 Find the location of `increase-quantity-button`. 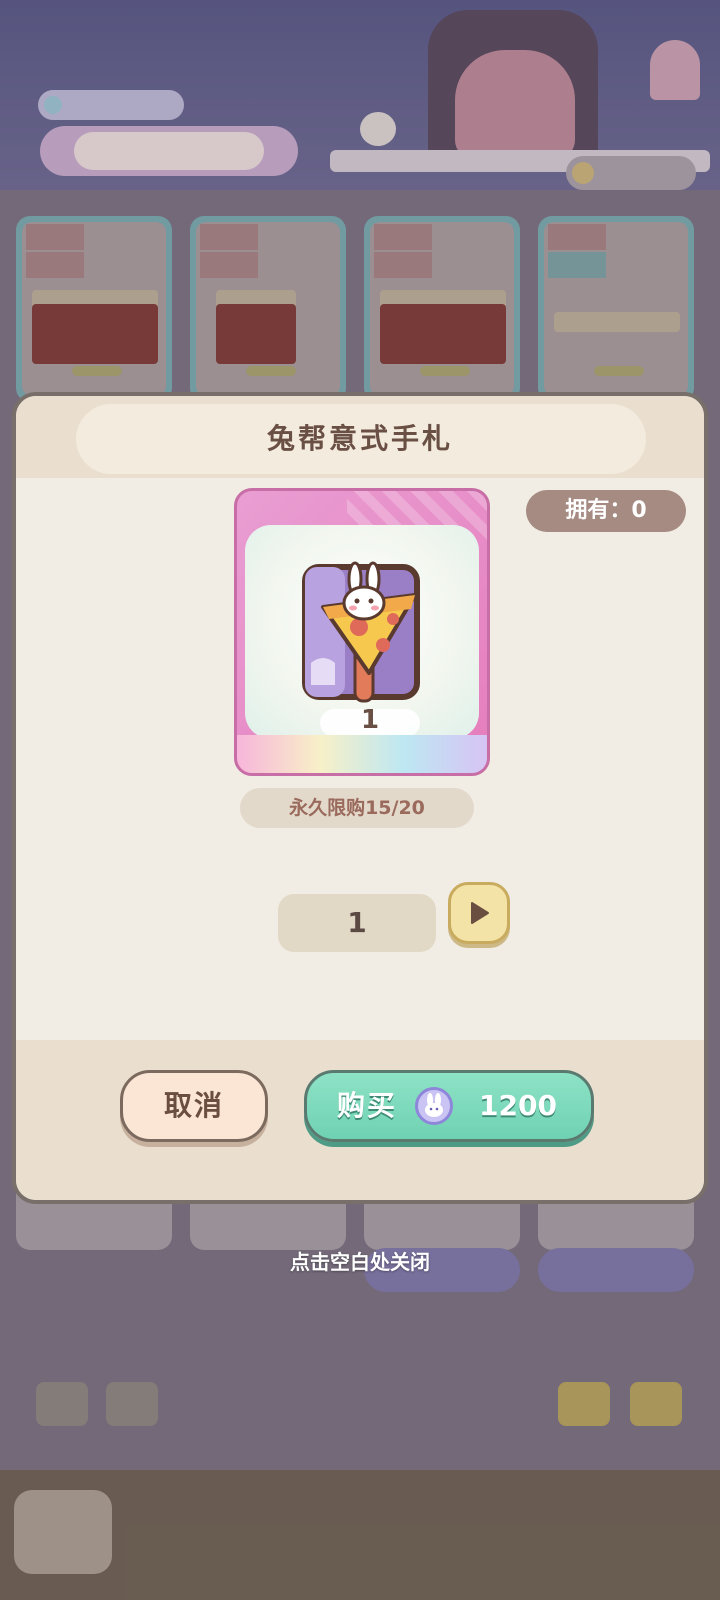

increase-quantity-button is located at coordinates (479, 913).